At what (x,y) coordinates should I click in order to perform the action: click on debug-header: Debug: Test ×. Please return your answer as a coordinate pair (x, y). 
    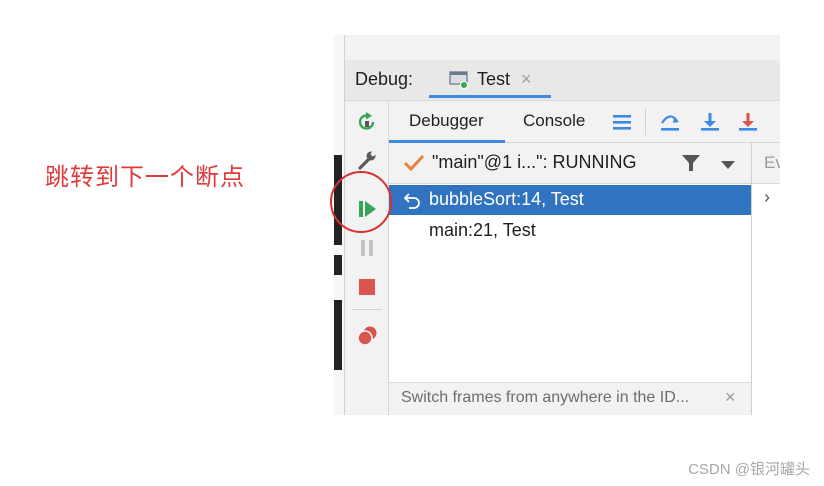
    Looking at the image, I should click on (562, 80).